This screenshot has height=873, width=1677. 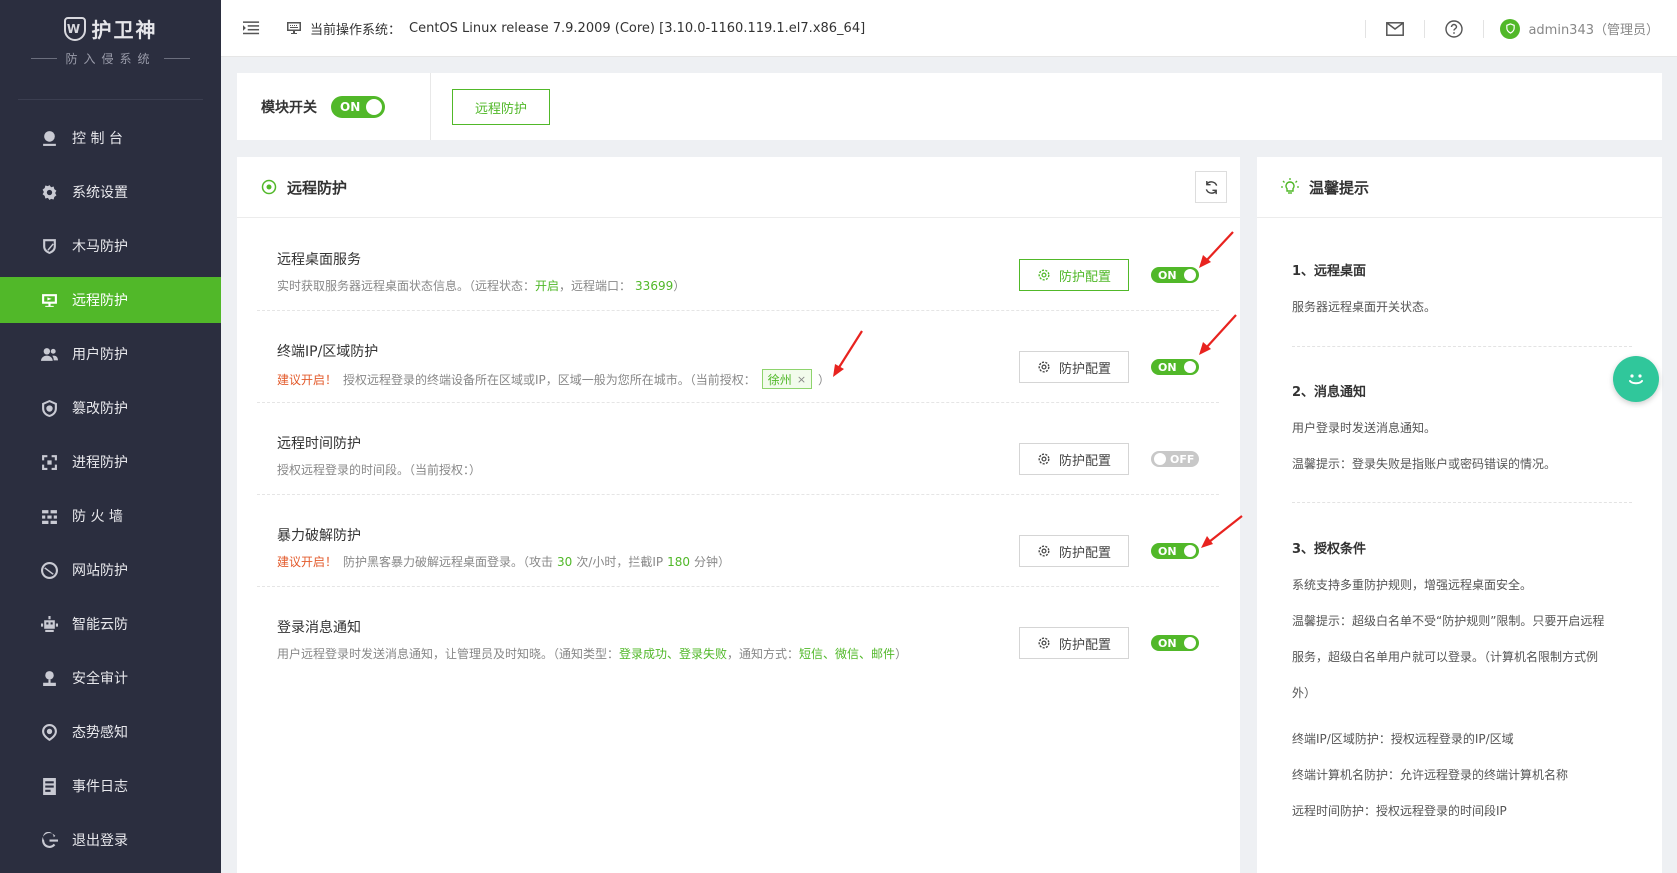 What do you see at coordinates (1290, 186) in the screenshot?
I see `lightbulb-icon` at bounding box center [1290, 186].